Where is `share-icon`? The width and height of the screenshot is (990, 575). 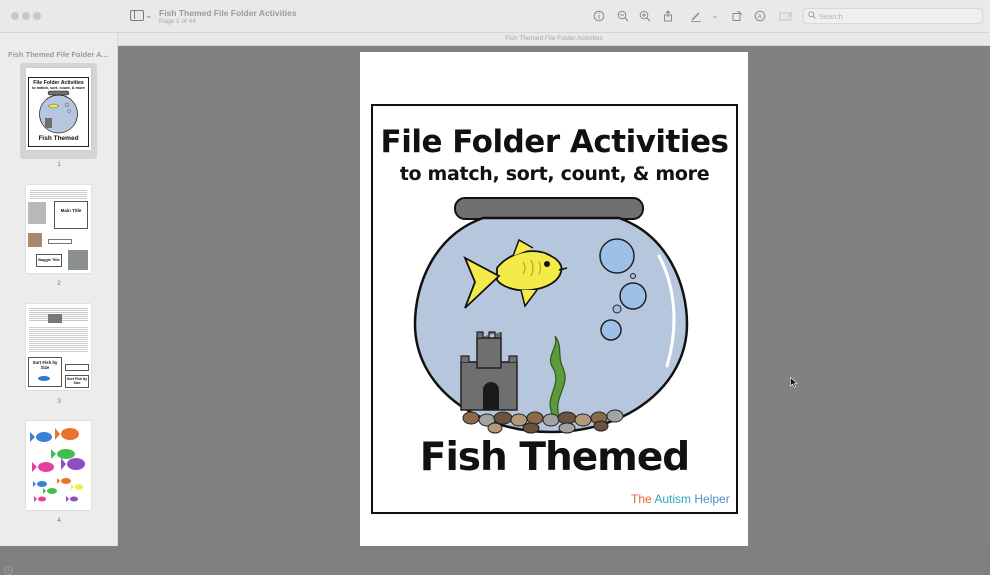
share-icon is located at coordinates (668, 16).